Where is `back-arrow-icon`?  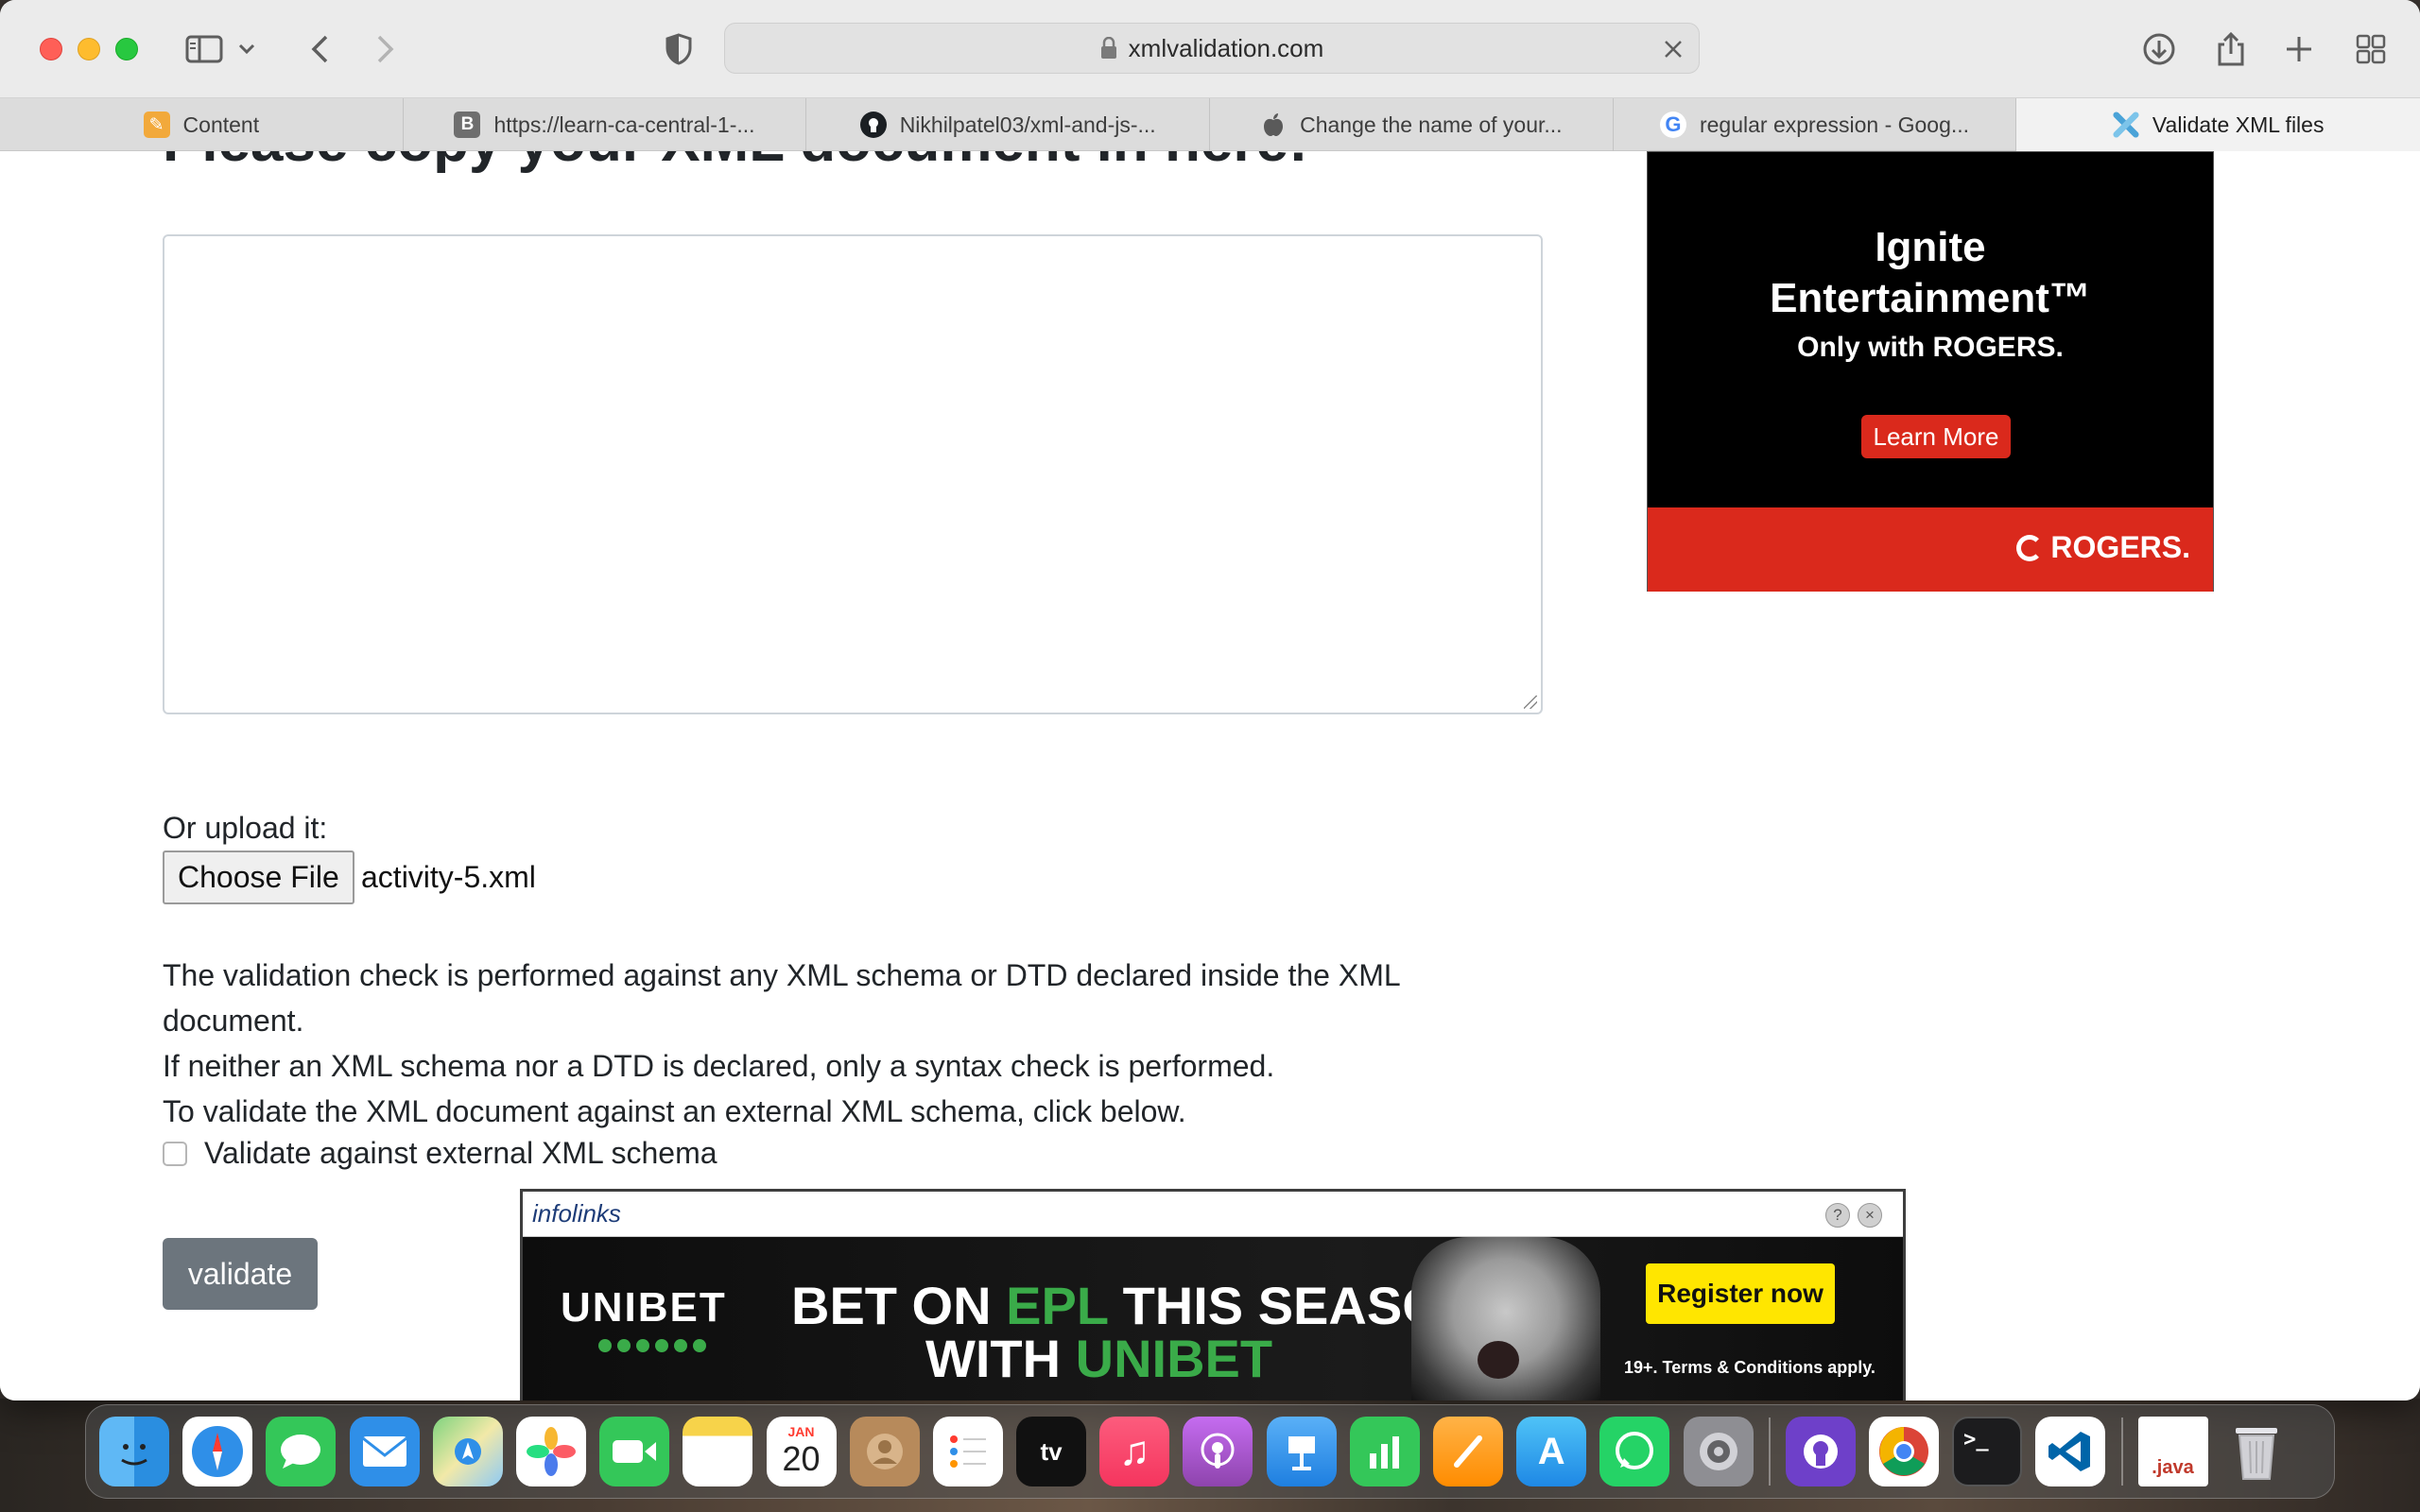
back-arrow-icon is located at coordinates (319, 49).